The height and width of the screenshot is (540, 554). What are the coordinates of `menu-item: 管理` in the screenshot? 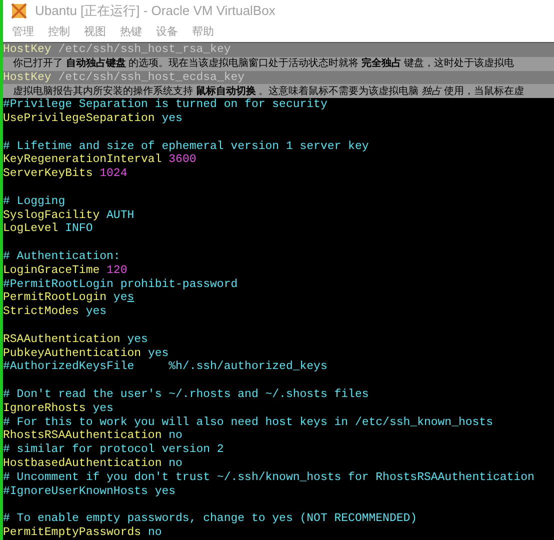 It's located at (23, 32).